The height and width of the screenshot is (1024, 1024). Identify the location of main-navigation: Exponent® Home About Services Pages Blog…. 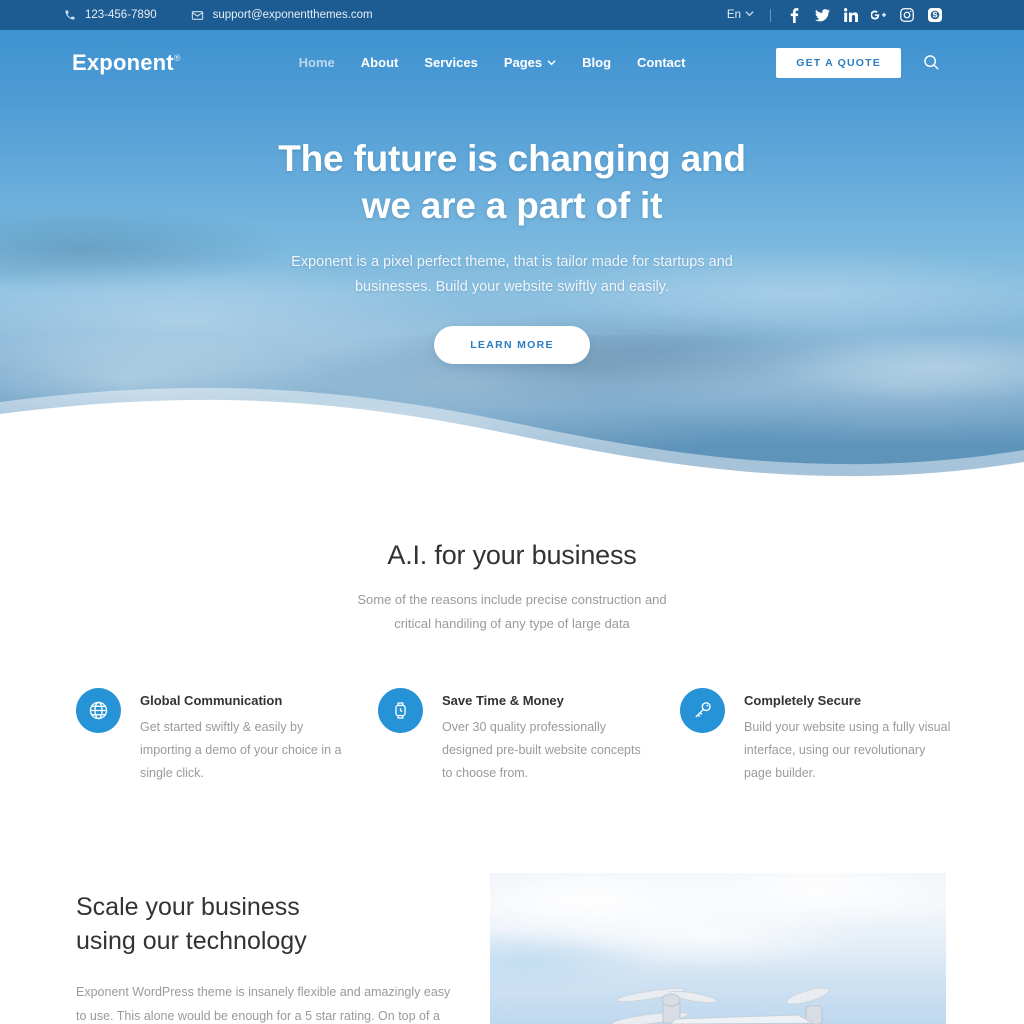
(512, 62).